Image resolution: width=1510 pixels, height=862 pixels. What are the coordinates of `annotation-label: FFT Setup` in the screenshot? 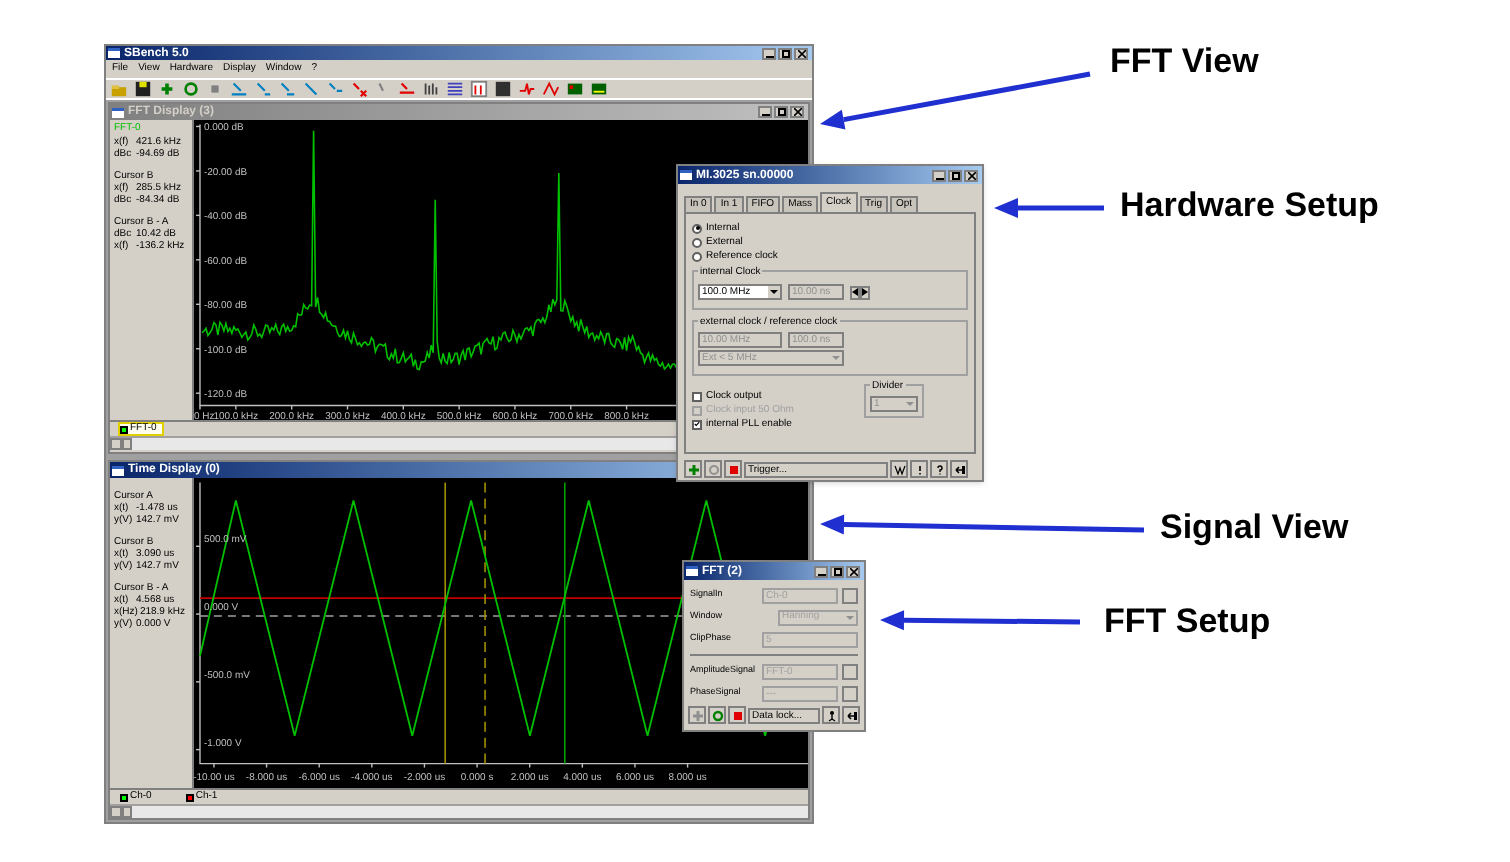 It's located at (1187, 621).